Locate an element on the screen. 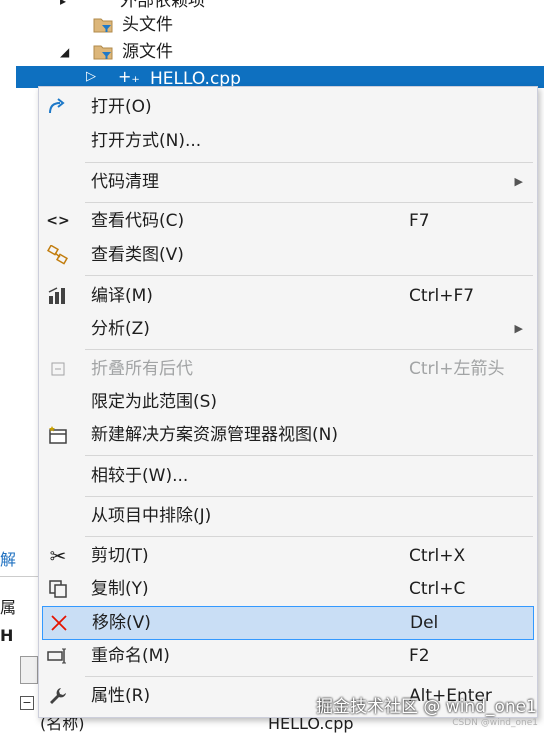 Image resolution: width=544 pixels, height=734 pixels. rename-icon is located at coordinates (58, 656).